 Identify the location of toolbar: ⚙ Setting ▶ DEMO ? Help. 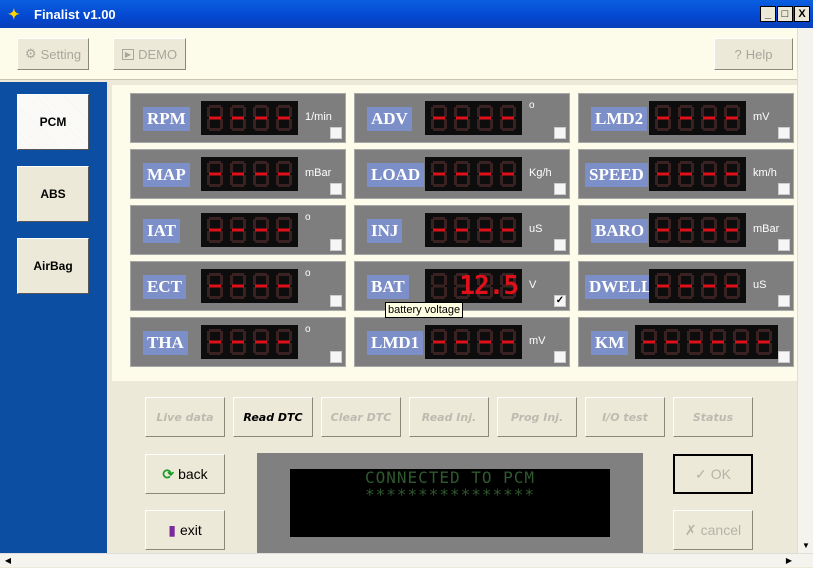
(406, 54).